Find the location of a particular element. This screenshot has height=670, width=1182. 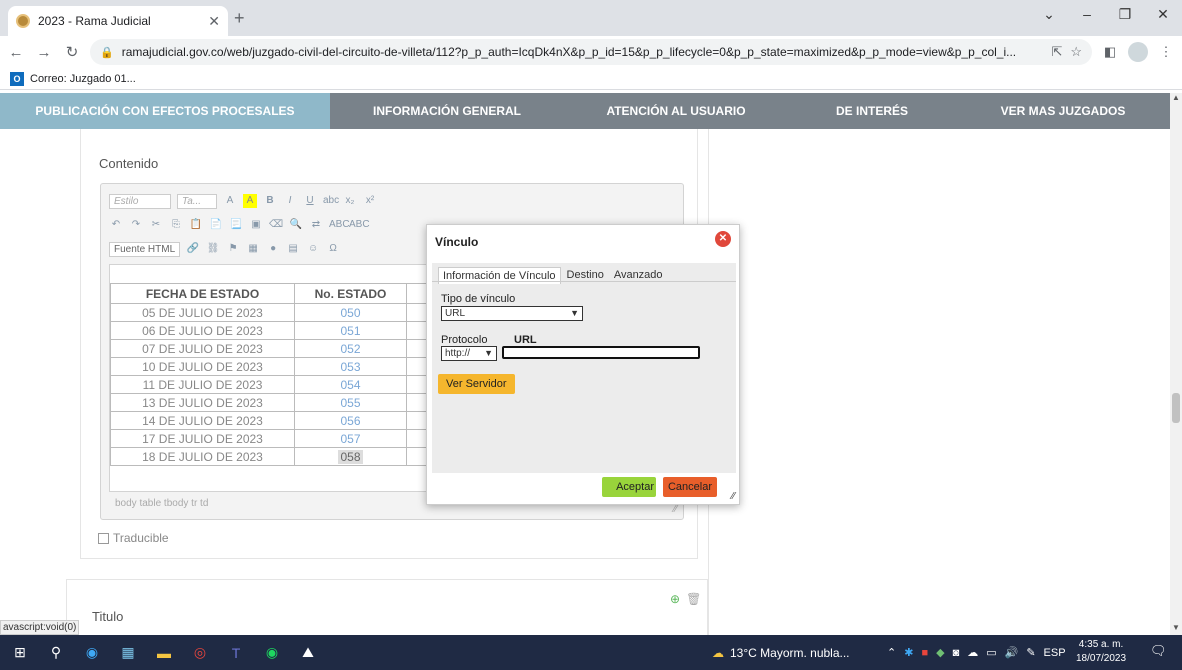

side-panel-icon: ◧ is located at coordinates (1110, 52).